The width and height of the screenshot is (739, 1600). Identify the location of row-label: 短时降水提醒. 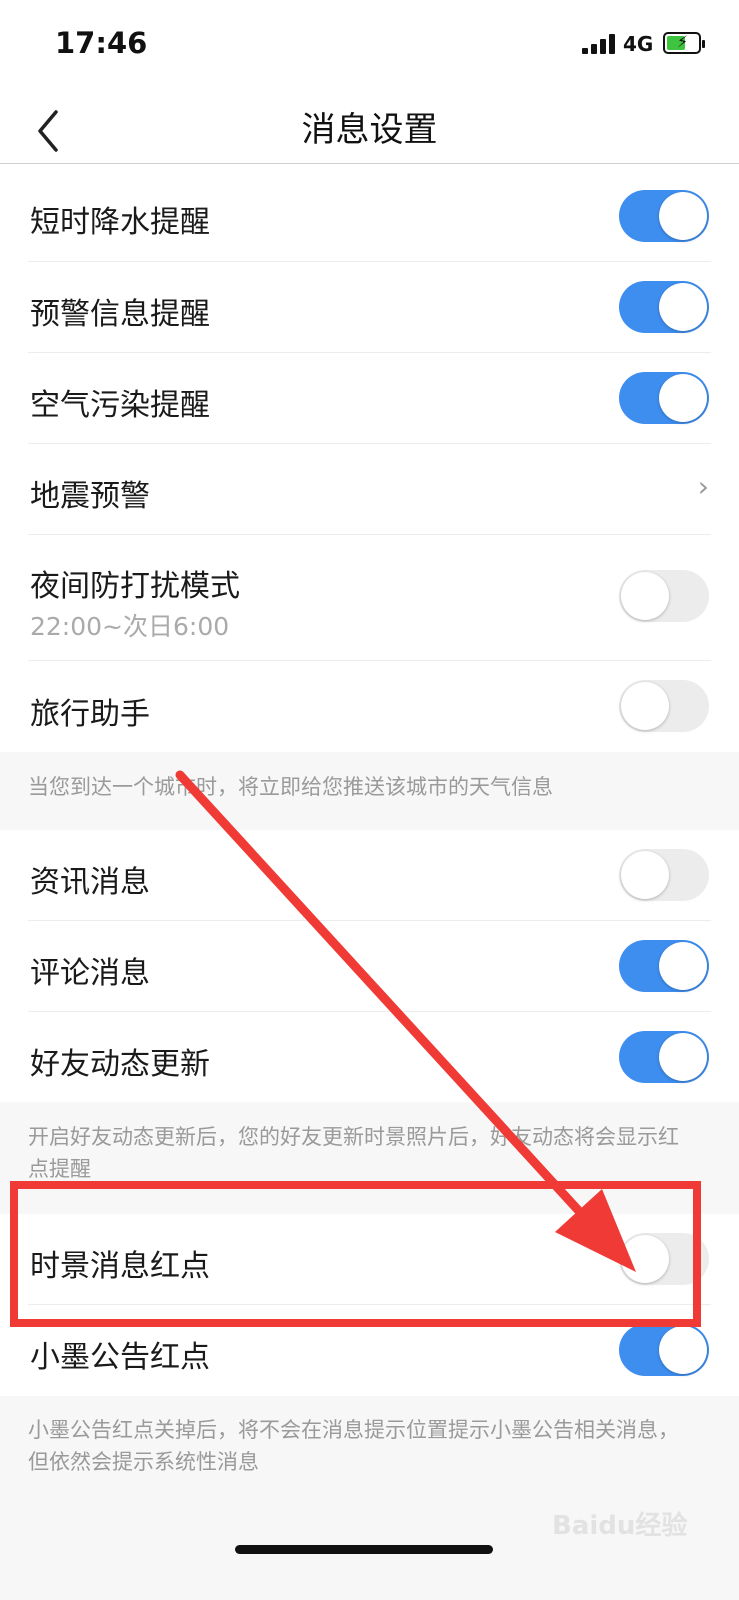
(120, 222).